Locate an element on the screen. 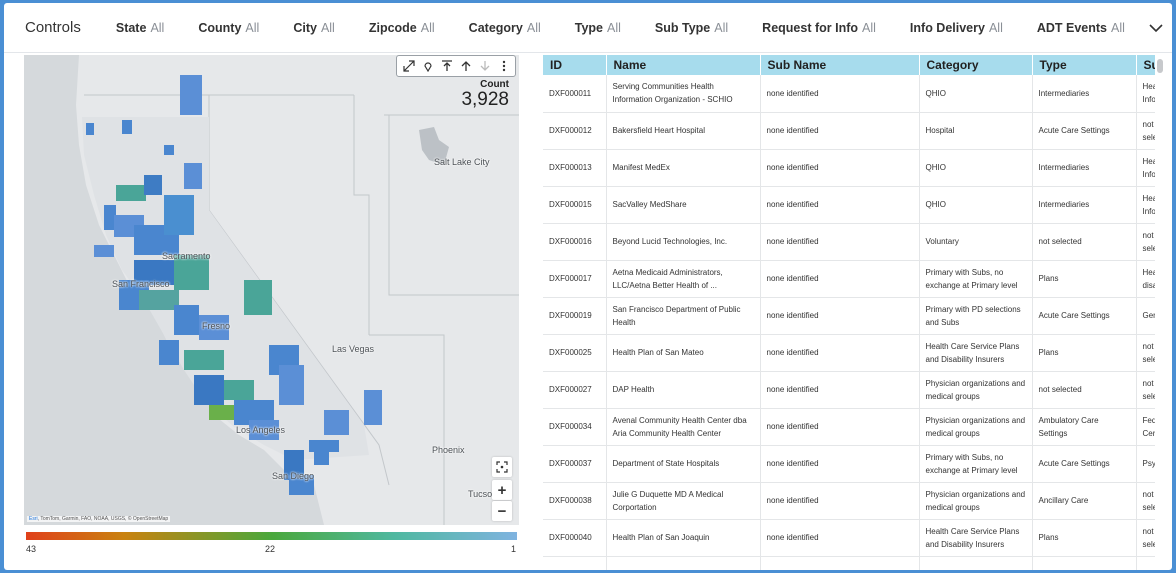 Image resolution: width=1176 pixels, height=573 pixels. filter-label: Info Delivery is located at coordinates (947, 27).